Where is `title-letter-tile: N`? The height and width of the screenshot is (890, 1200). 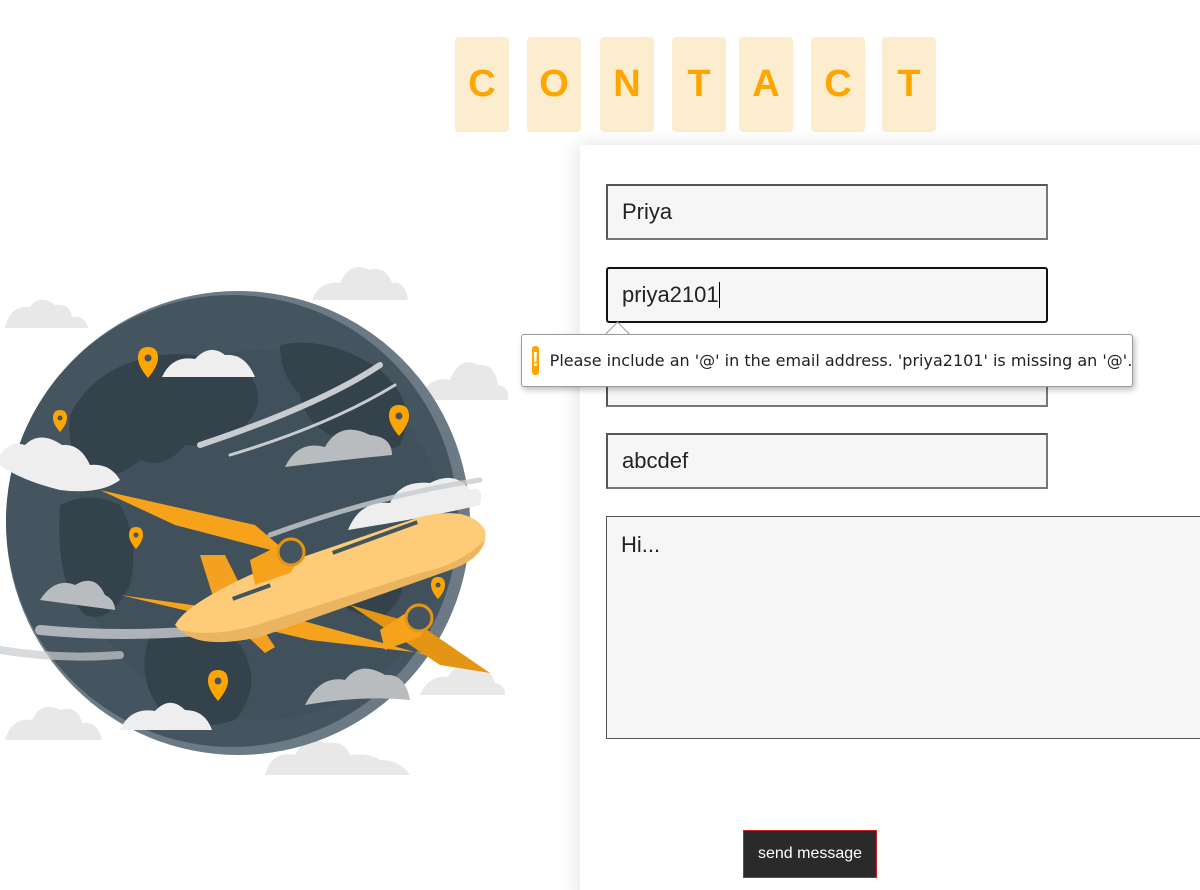
title-letter-tile: N is located at coordinates (627, 84).